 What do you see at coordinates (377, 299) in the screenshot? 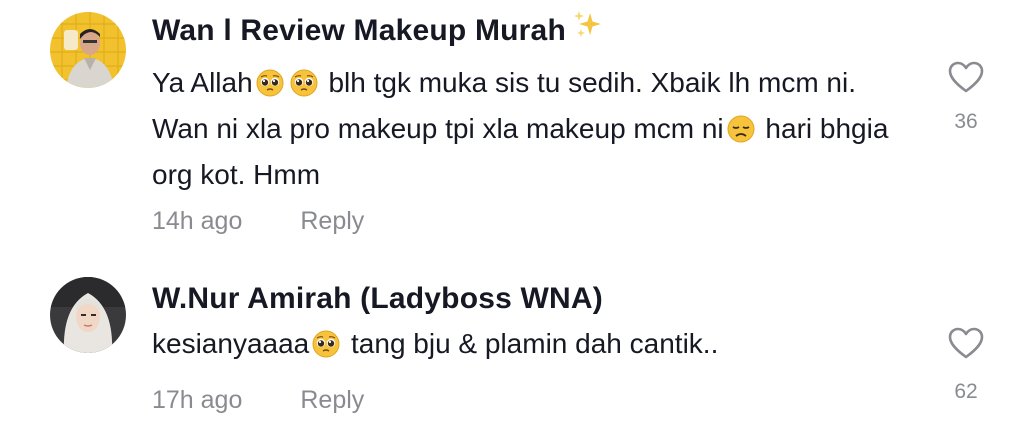
I see `username: W.Nur Amirah (Ladyboss WNA)` at bounding box center [377, 299].